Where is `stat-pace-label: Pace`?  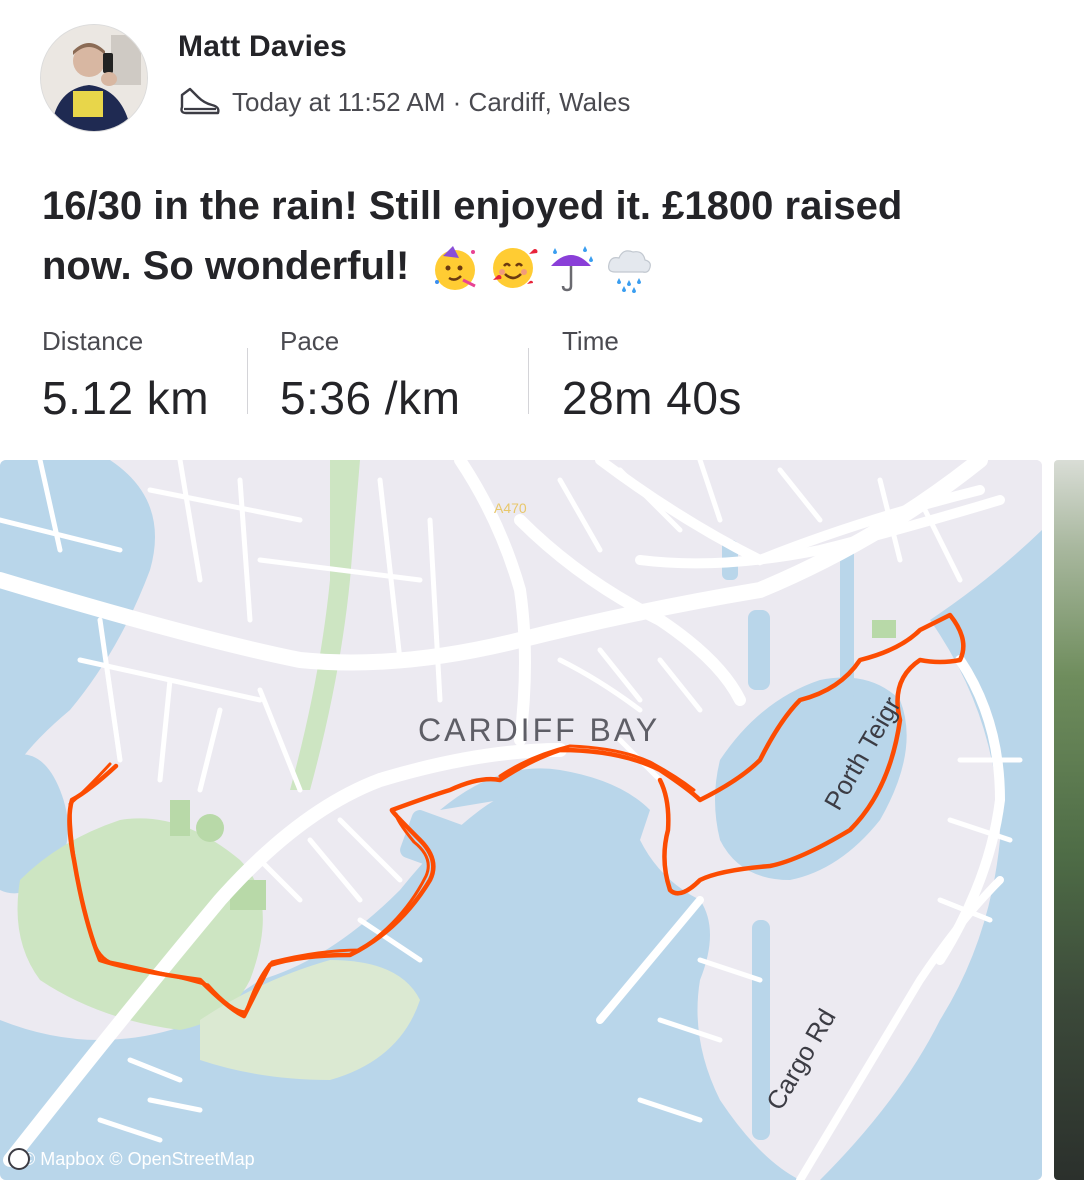 stat-pace-label: Pace is located at coordinates (310, 341).